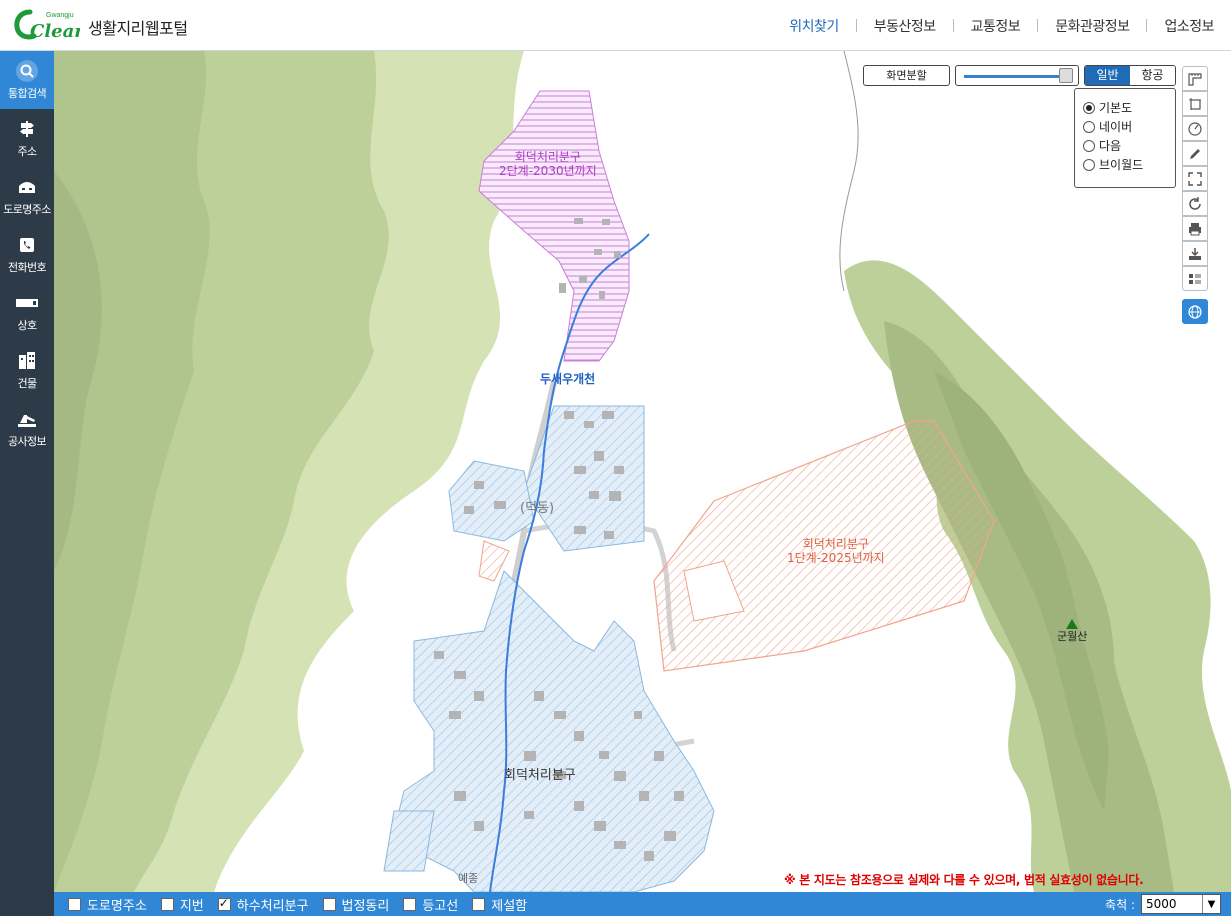  I want to click on sidebar-item-label: 건물, so click(27, 383).